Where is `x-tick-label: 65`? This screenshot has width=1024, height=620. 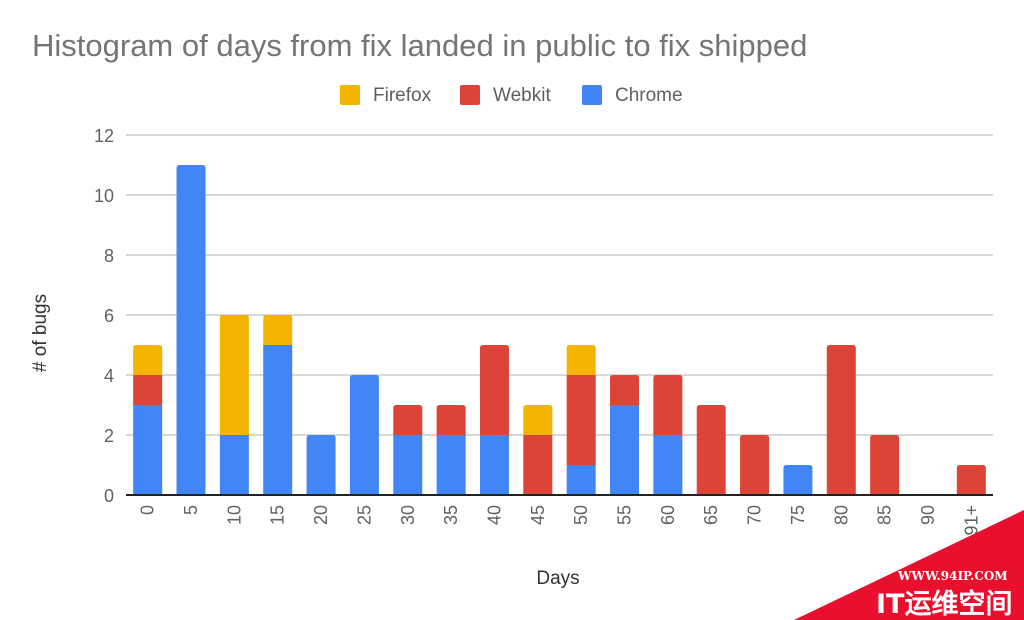 x-tick-label: 65 is located at coordinates (711, 515).